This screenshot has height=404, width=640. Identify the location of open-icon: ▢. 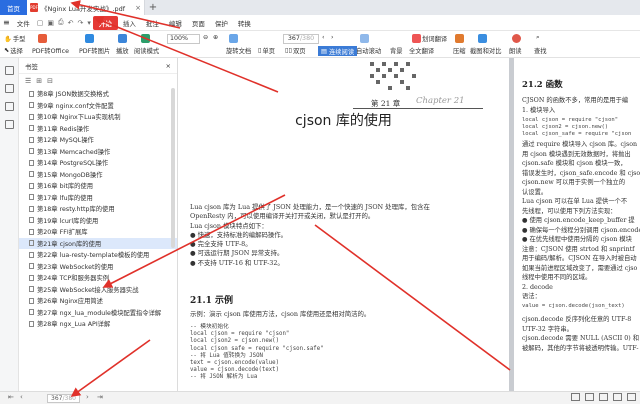
(40, 23).